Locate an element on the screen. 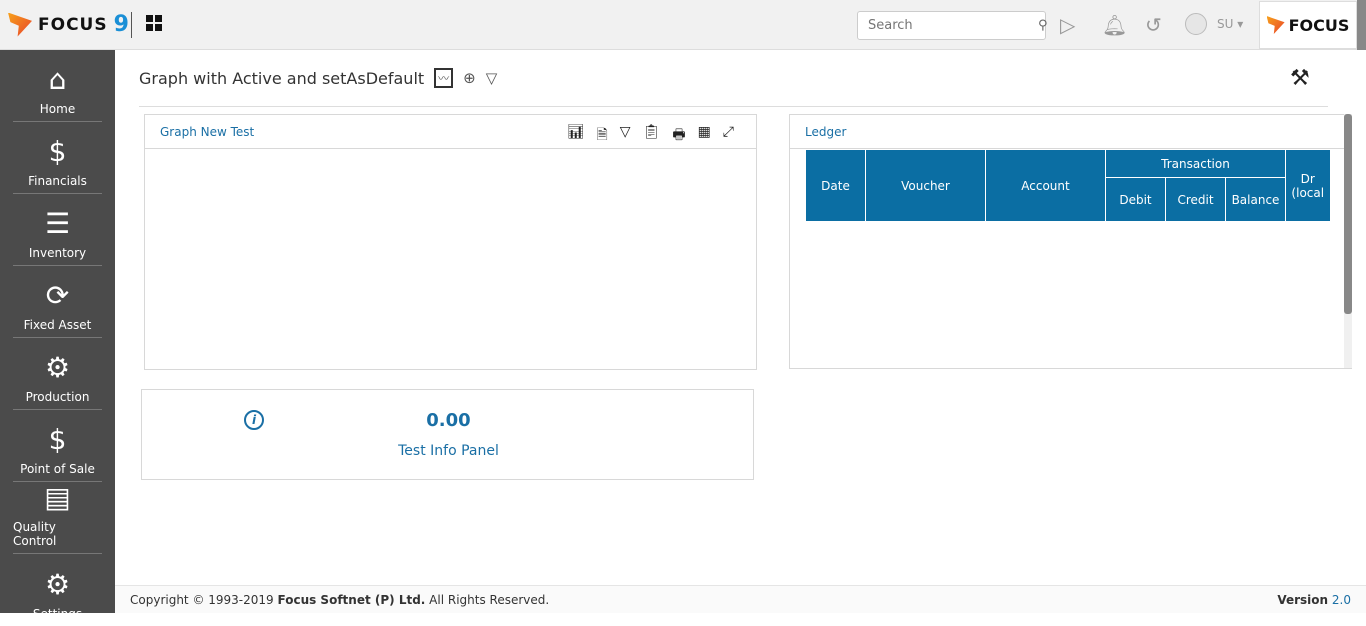  column-header-voucher: Voucher is located at coordinates (925, 185).